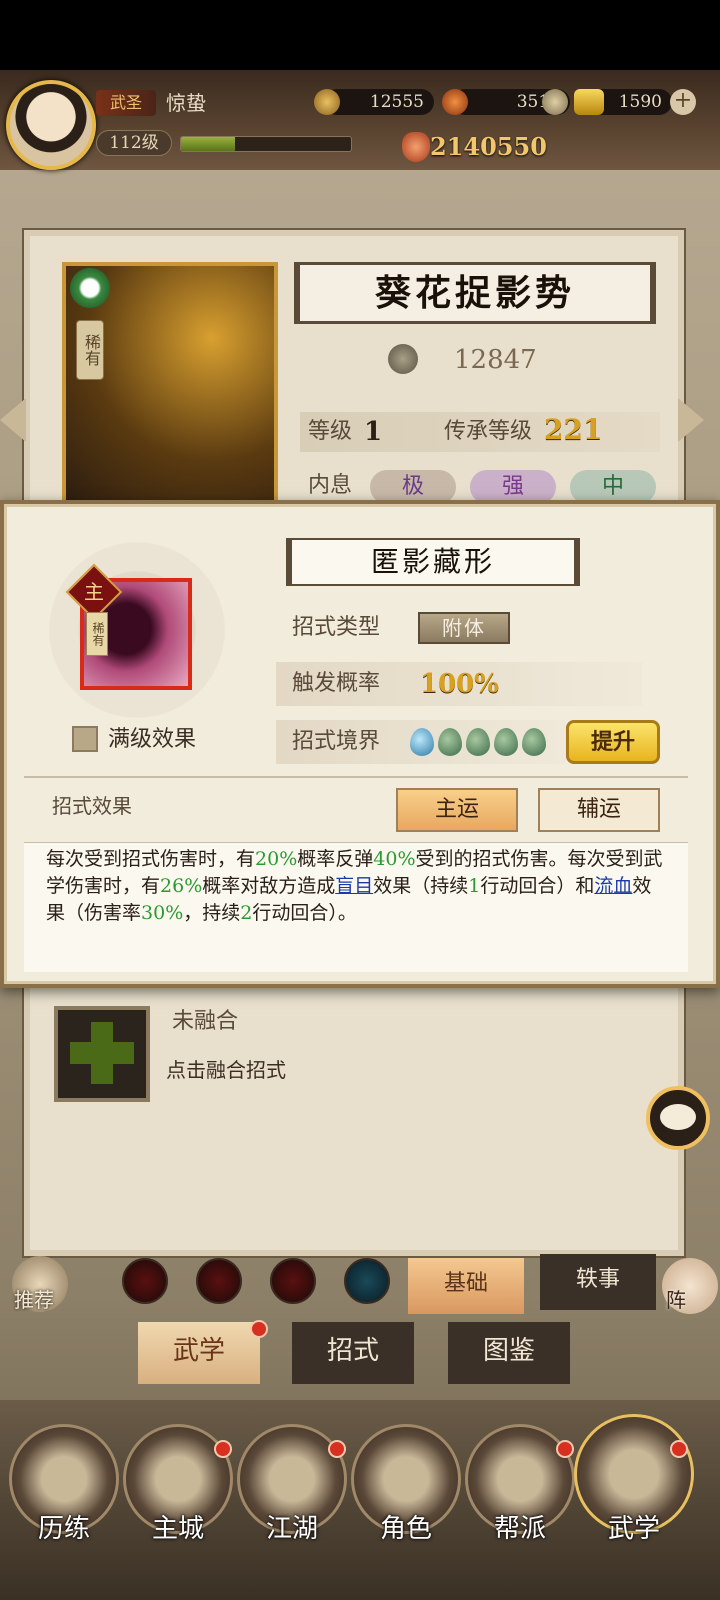  What do you see at coordinates (676, 1298) in the screenshot?
I see `formation-label: 阵` at bounding box center [676, 1298].